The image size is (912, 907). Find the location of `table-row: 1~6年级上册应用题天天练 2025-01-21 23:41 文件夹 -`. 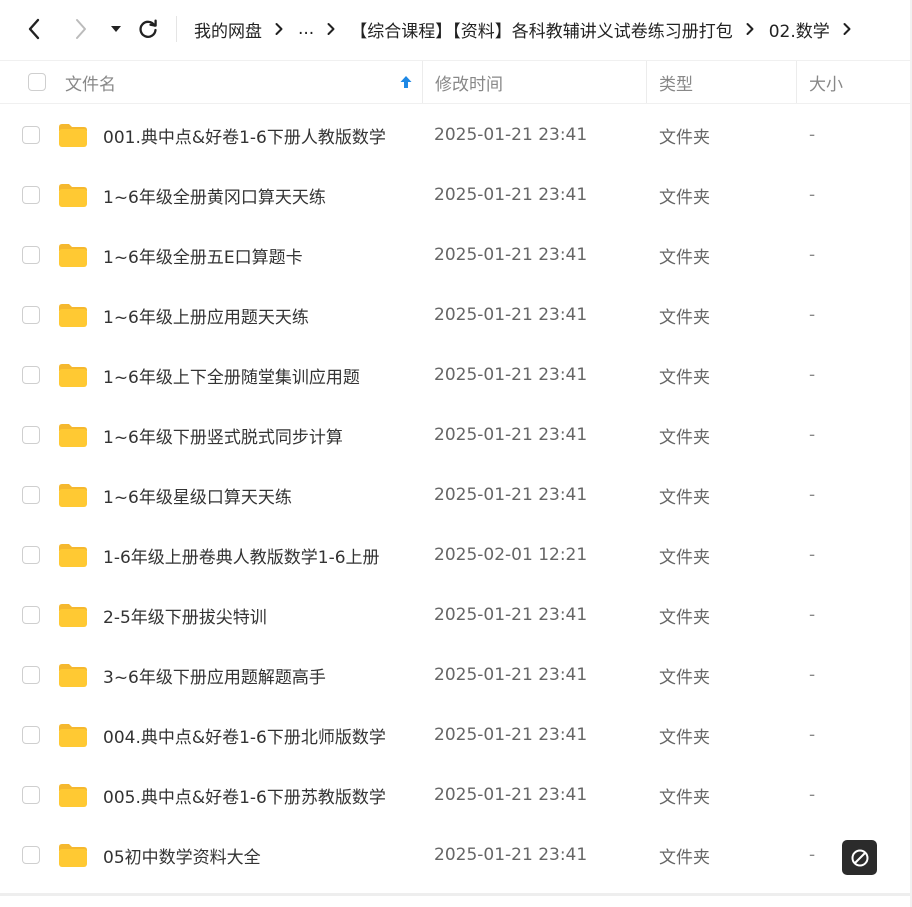

table-row: 1~6年级上册应用题天天练 2025-01-21 23:41 文件夹 - is located at coordinates (456, 315).